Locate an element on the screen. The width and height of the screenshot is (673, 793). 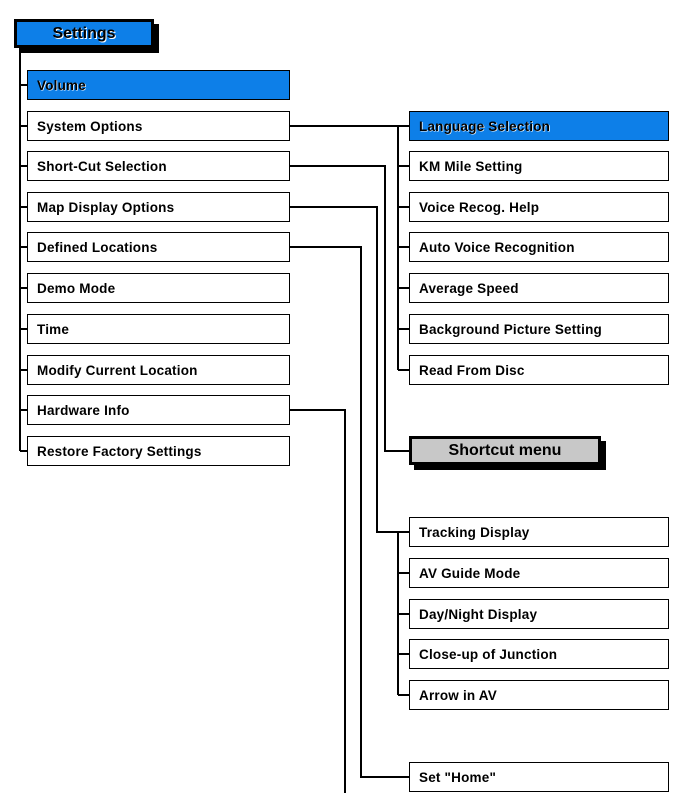
menu-item-label: Close-up of Junction is located at coordinates (488, 654).